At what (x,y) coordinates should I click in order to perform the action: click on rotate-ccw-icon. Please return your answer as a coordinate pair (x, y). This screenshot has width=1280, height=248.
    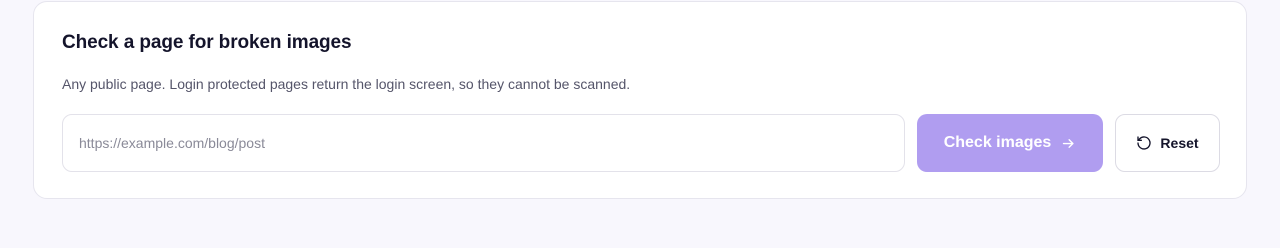
    Looking at the image, I should click on (1144, 143).